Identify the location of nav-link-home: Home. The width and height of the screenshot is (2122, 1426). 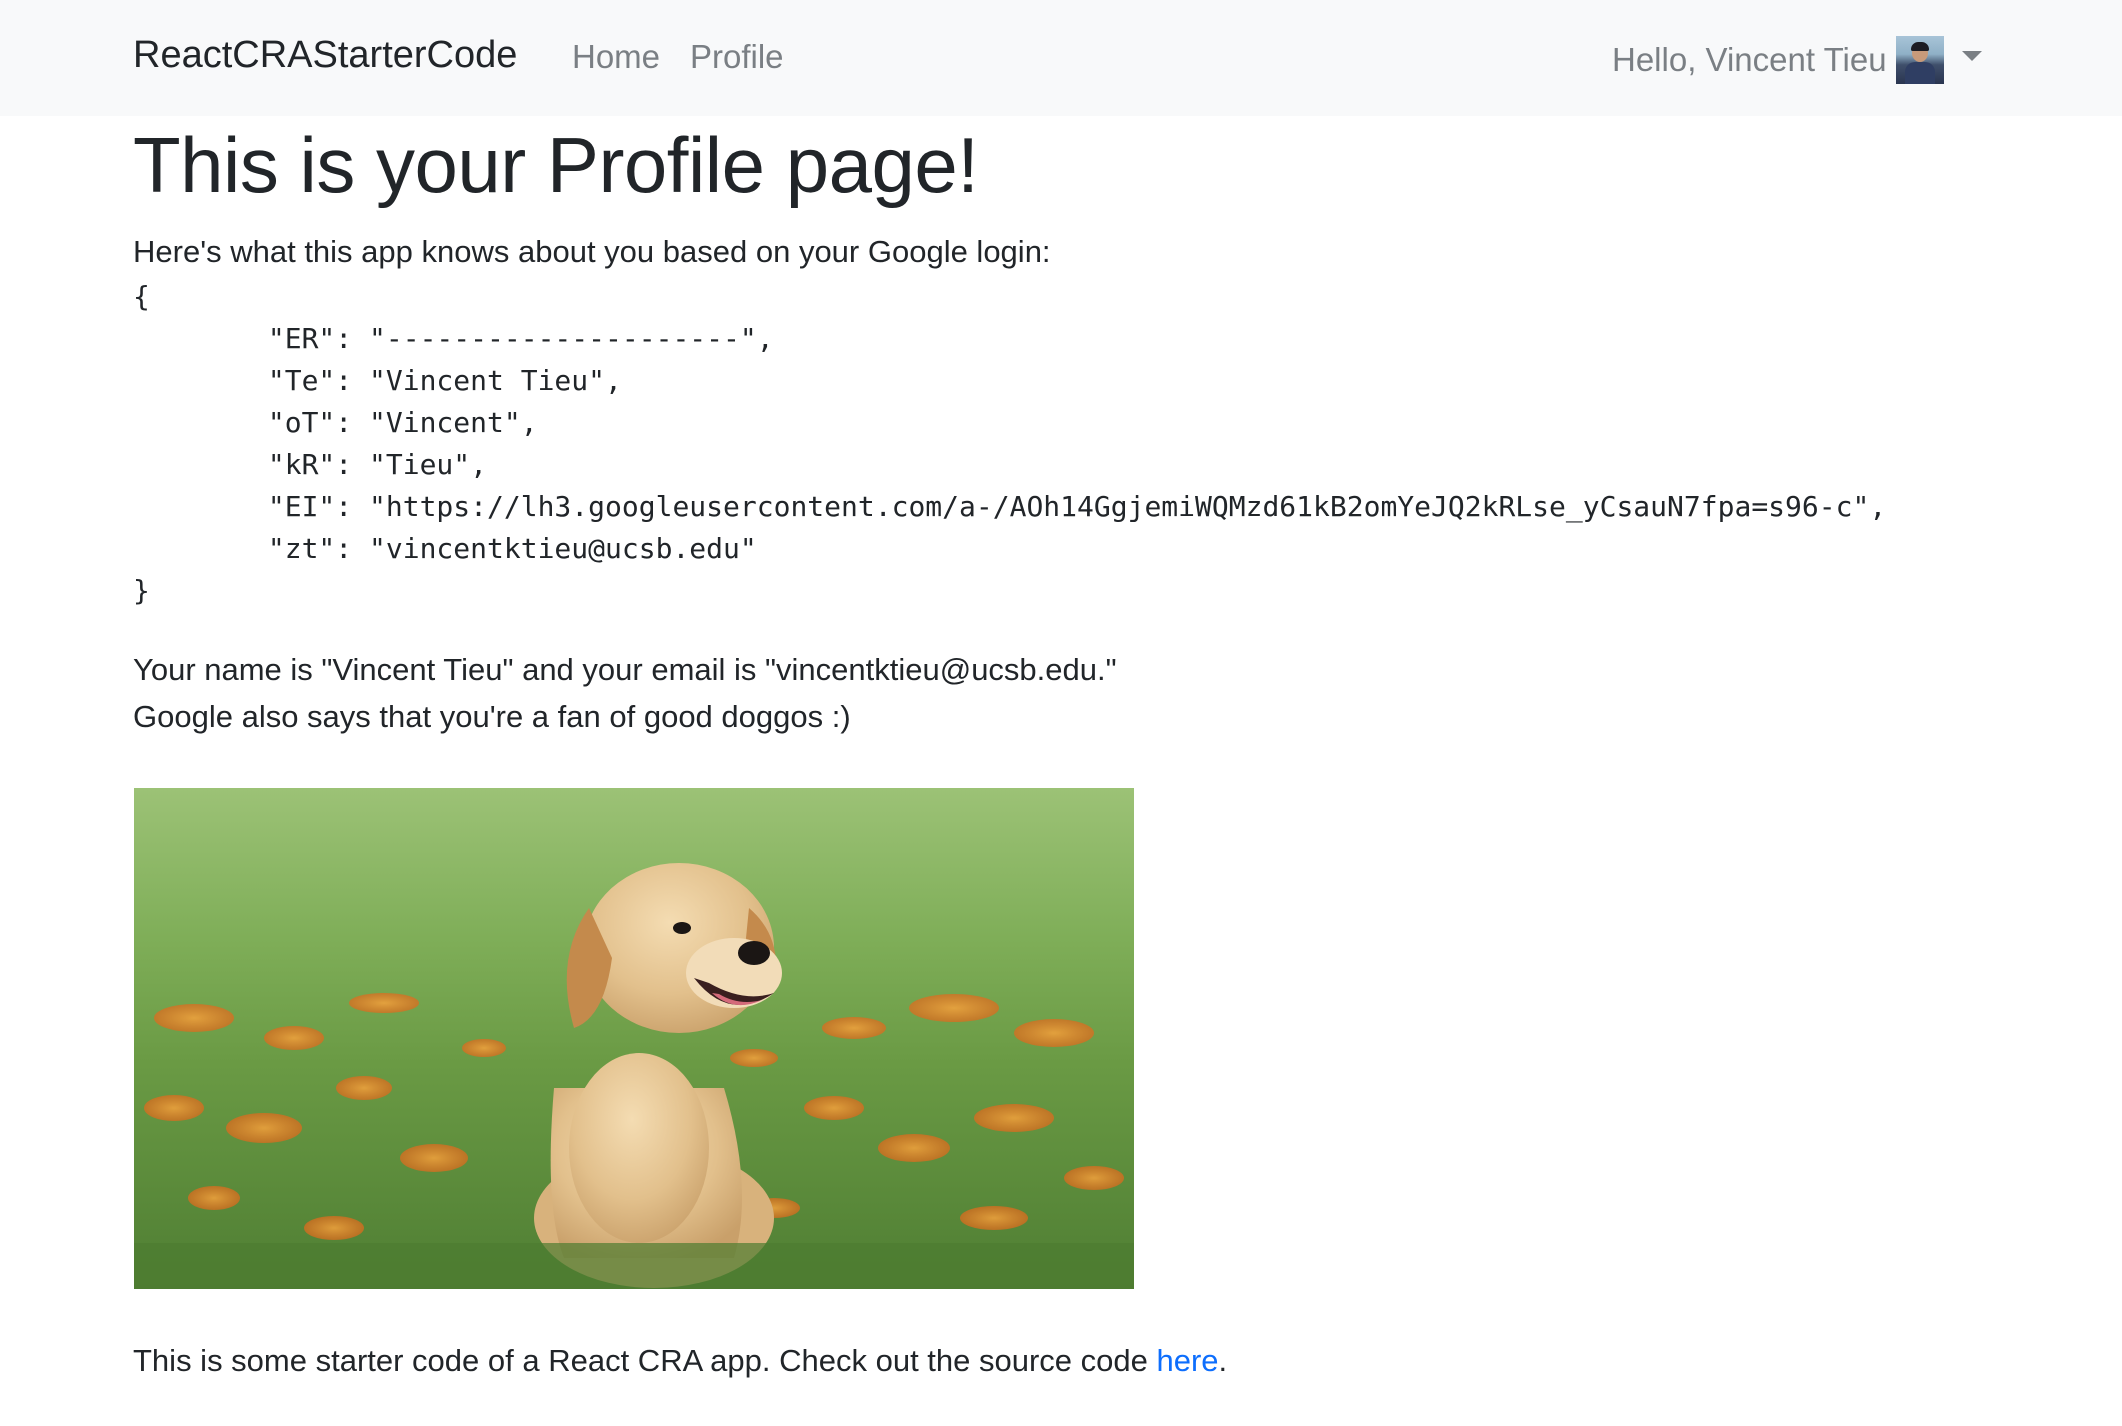
(616, 57).